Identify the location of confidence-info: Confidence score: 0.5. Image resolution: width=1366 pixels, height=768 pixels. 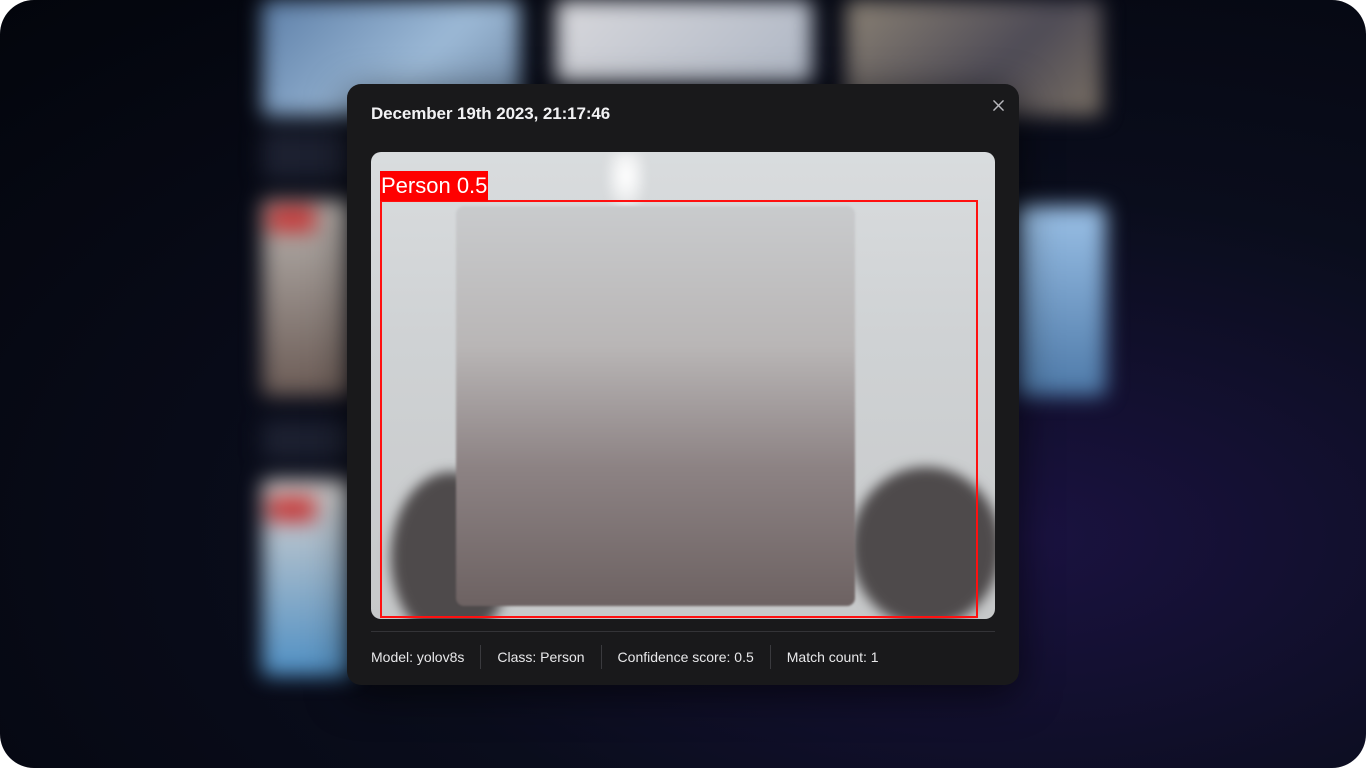
(685, 657).